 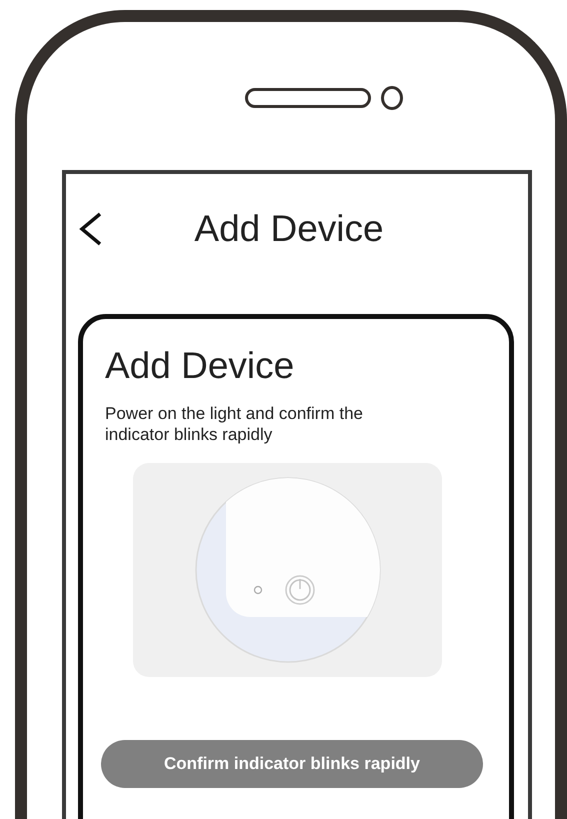 I want to click on page-title: Add Device, so click(x=289, y=229).